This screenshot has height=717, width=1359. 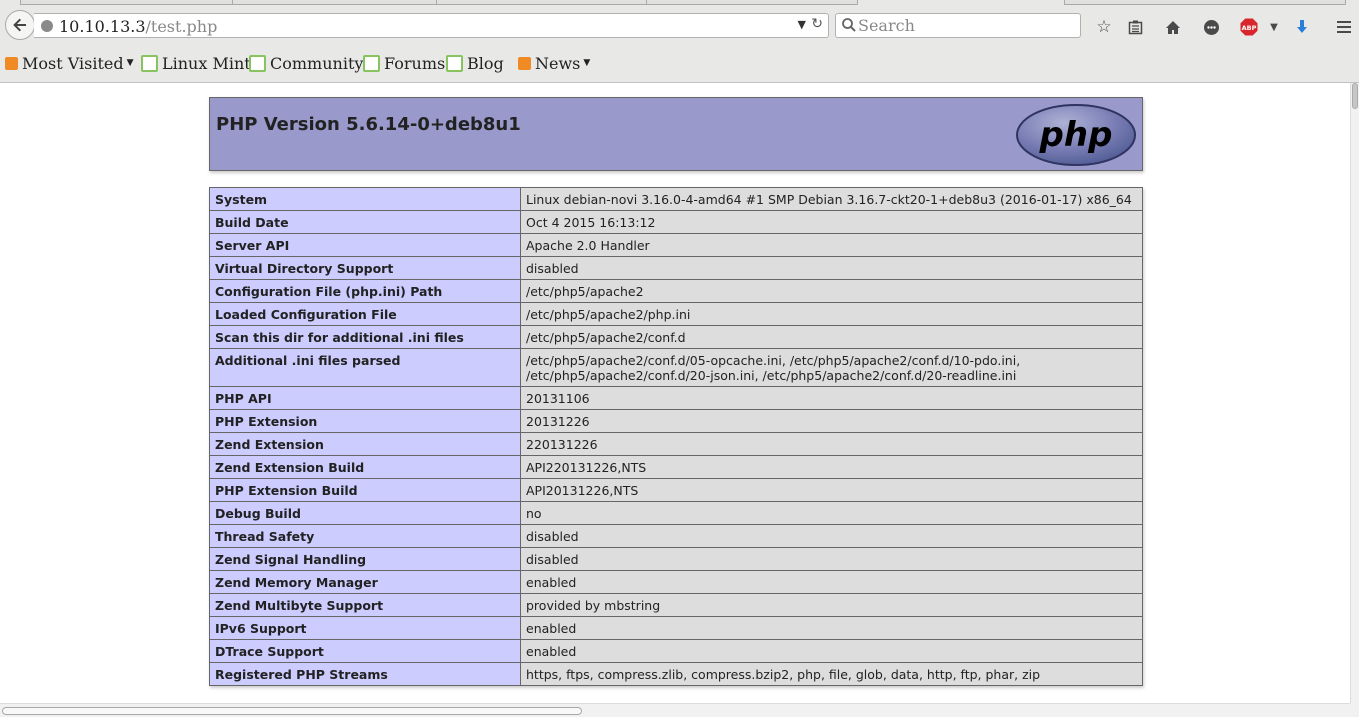 I want to click on menu-icon, so click(x=1344, y=27).